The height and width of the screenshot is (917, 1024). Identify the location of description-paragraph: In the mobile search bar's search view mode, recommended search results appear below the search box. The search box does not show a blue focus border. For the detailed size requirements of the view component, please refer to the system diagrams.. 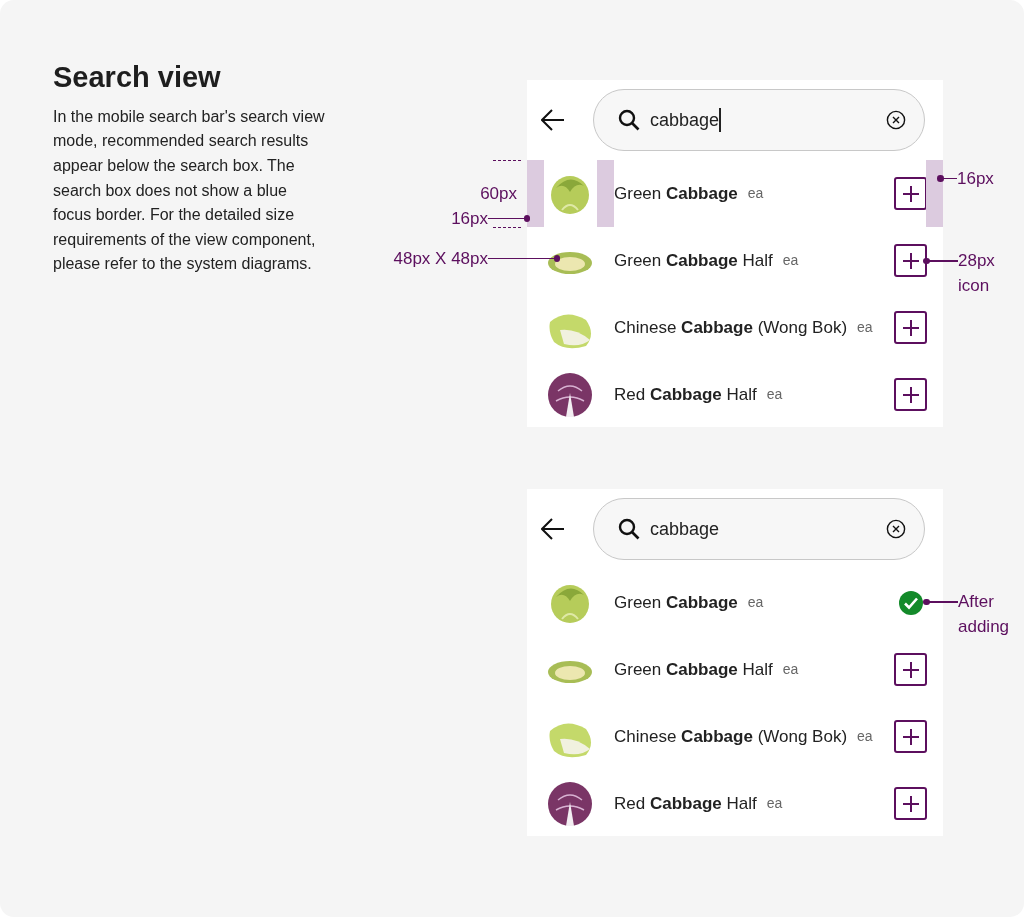
(189, 190).